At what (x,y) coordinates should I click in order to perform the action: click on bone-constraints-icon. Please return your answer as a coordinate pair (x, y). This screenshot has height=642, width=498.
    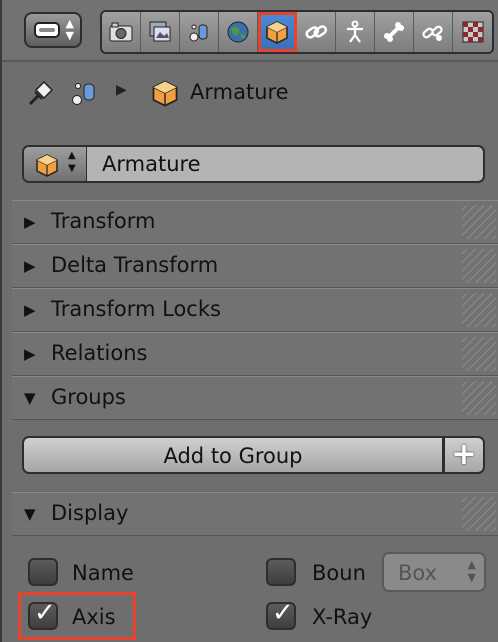
    Looking at the image, I should click on (432, 33).